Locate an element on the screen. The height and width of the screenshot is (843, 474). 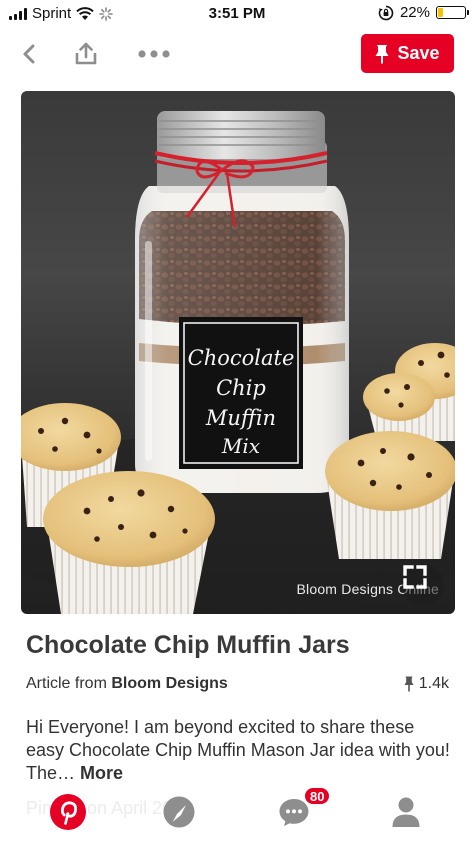
save-count-value: 1.4k is located at coordinates (433, 683).